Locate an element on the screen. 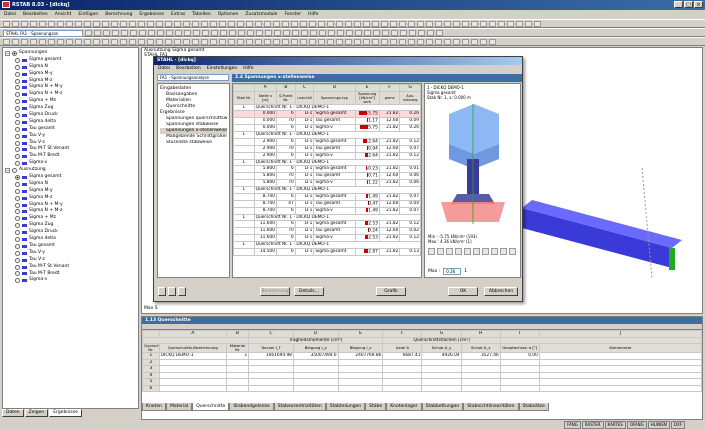  tree-item: Sigma M-y is located at coordinates (70, 74).